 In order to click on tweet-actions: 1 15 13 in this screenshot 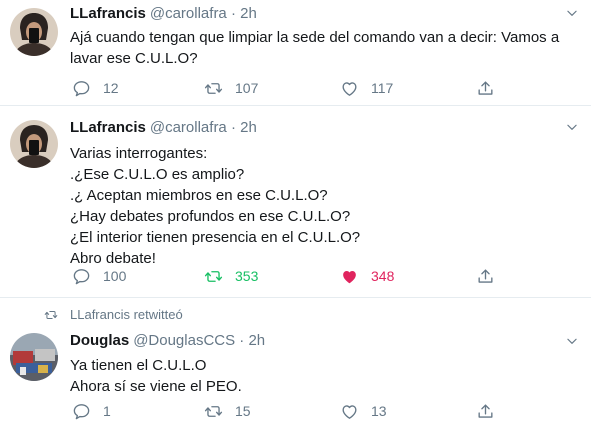, I will do `click(290, 411)`.